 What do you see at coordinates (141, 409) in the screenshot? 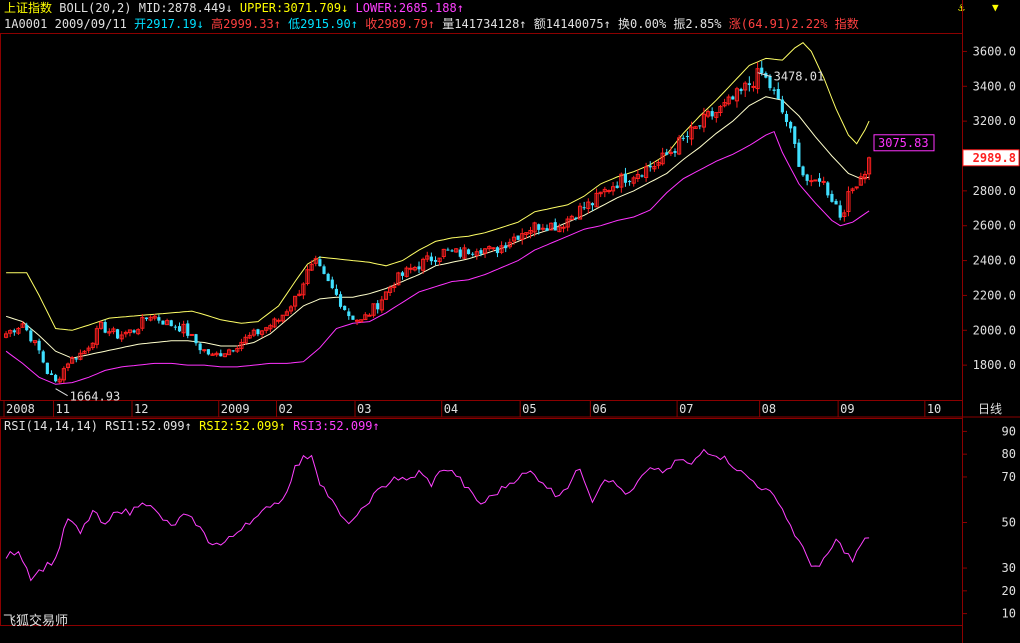
I see `date-tick-label: 12` at bounding box center [141, 409].